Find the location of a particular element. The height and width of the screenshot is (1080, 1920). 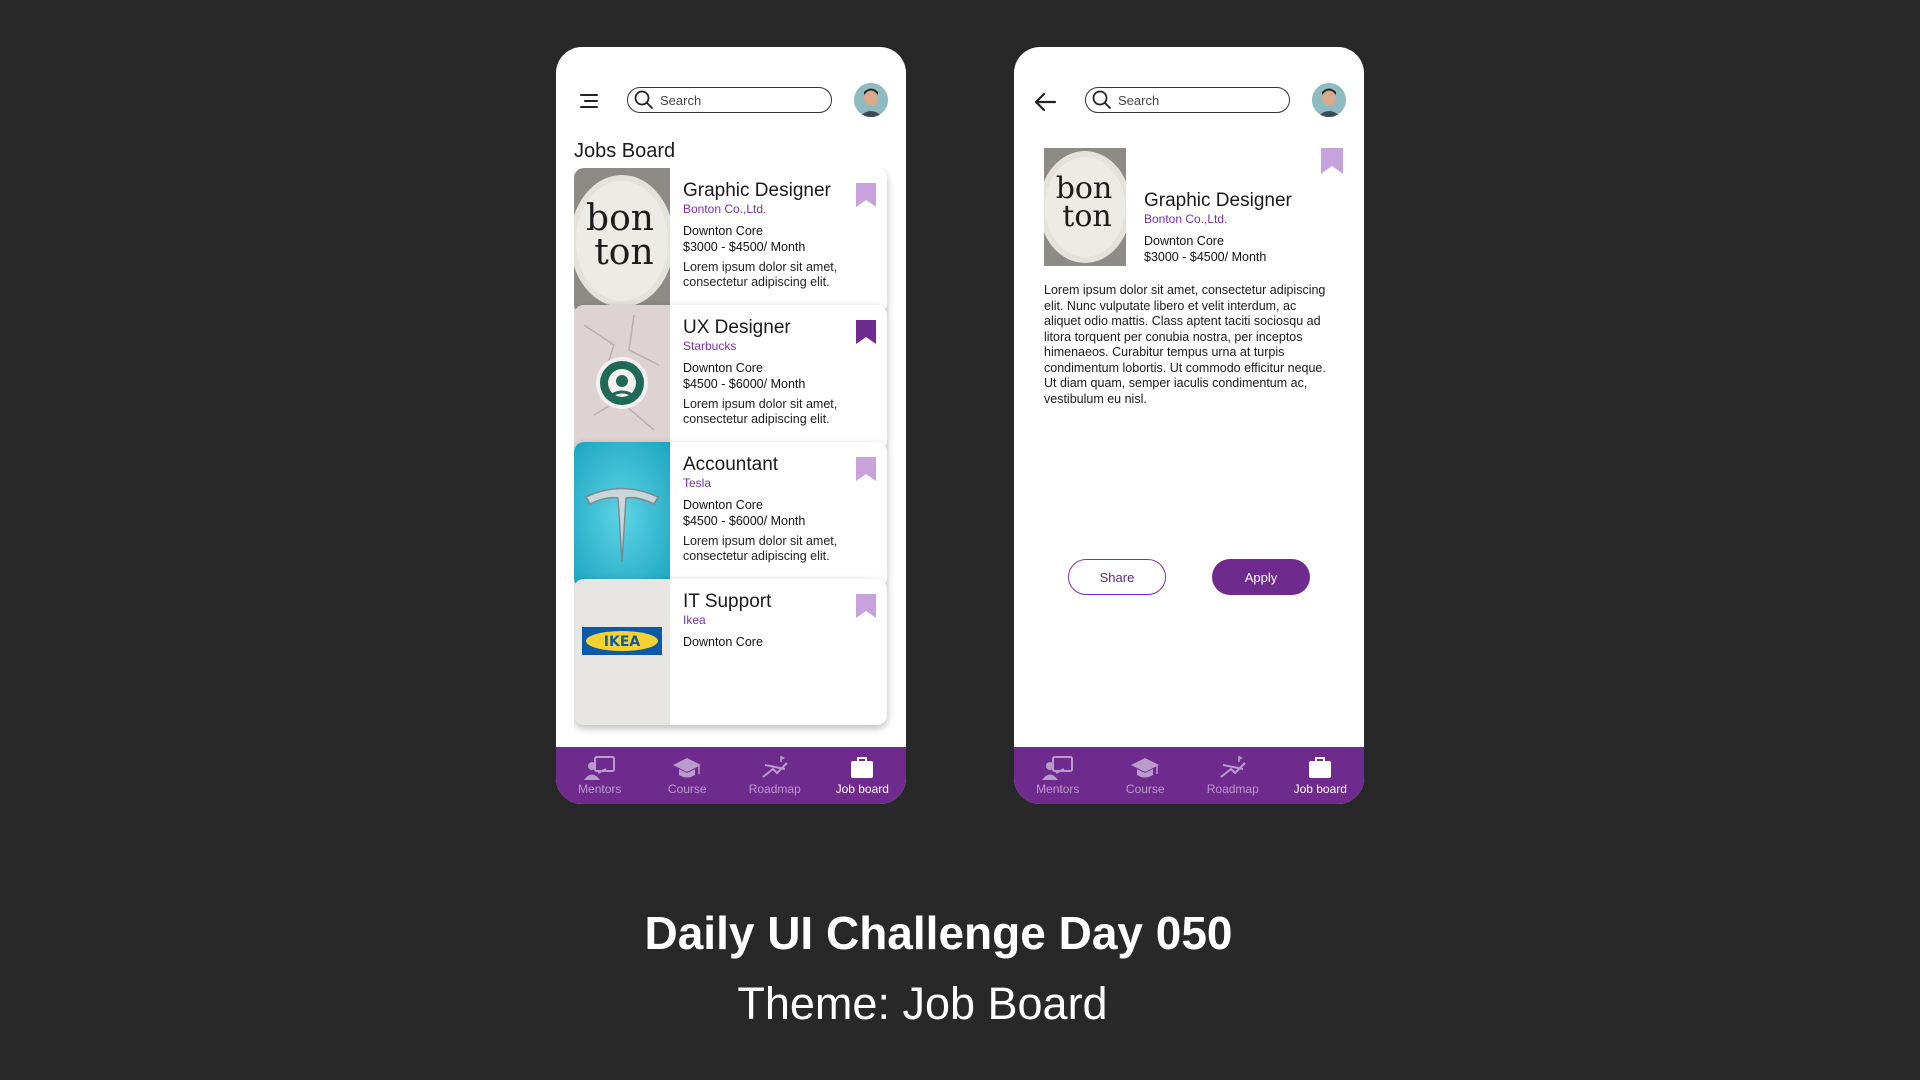

company-logo-starbucks is located at coordinates (622, 378).